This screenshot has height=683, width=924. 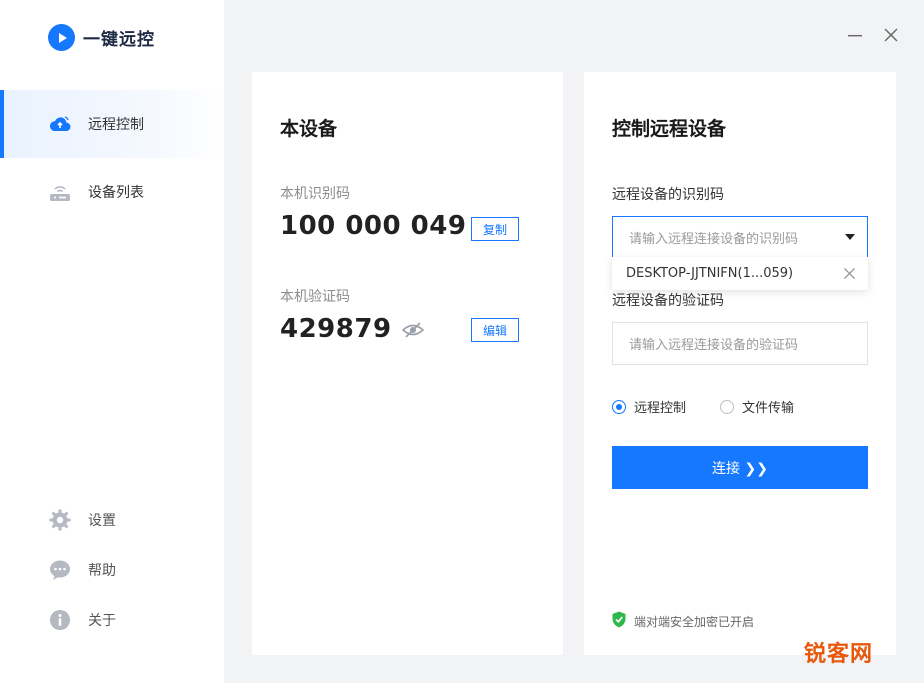 I want to click on close-button, so click(x=891, y=35).